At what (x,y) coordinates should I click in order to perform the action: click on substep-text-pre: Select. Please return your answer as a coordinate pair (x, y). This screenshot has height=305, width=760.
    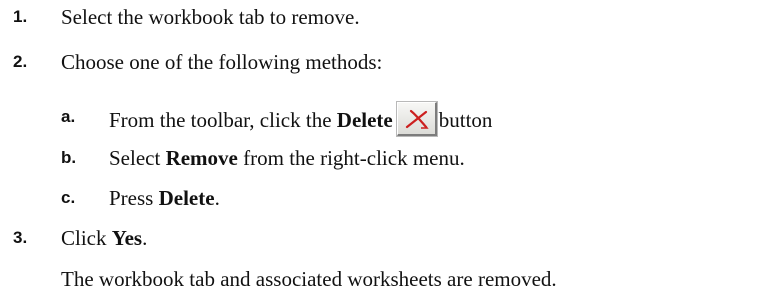
    Looking at the image, I should click on (137, 158).